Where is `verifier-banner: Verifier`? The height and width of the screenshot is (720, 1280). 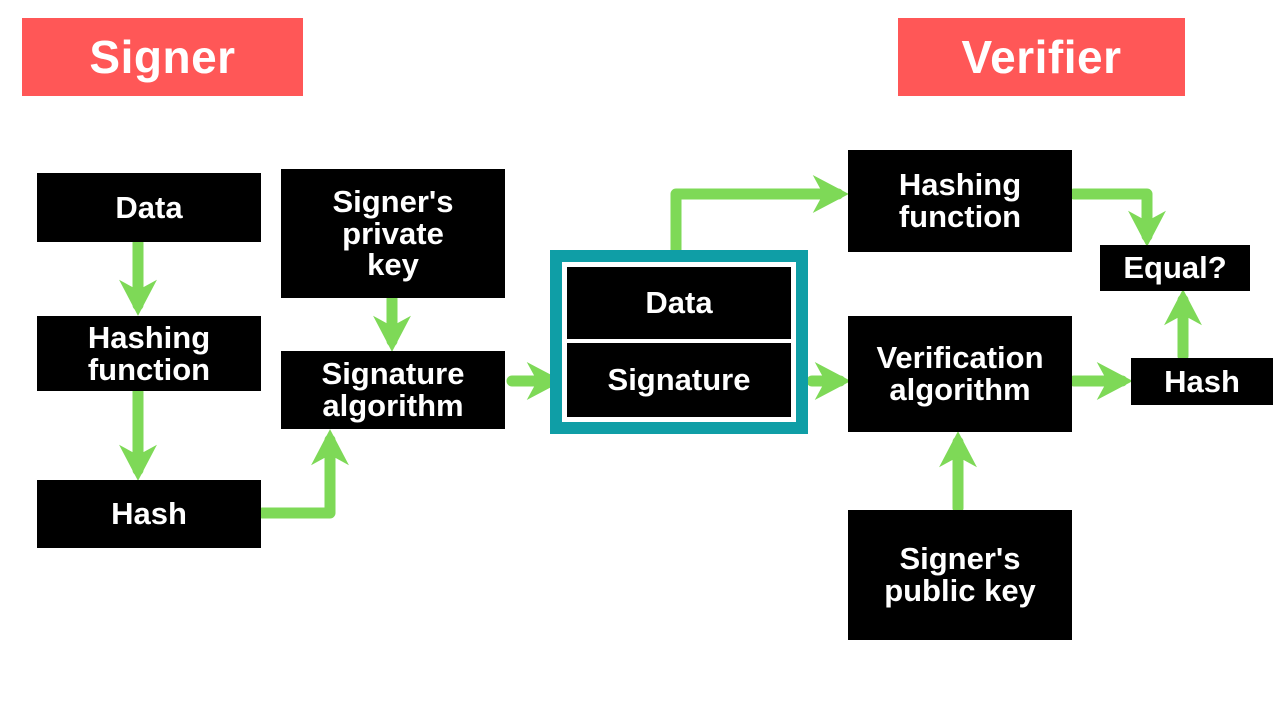 verifier-banner: Verifier is located at coordinates (1041, 57).